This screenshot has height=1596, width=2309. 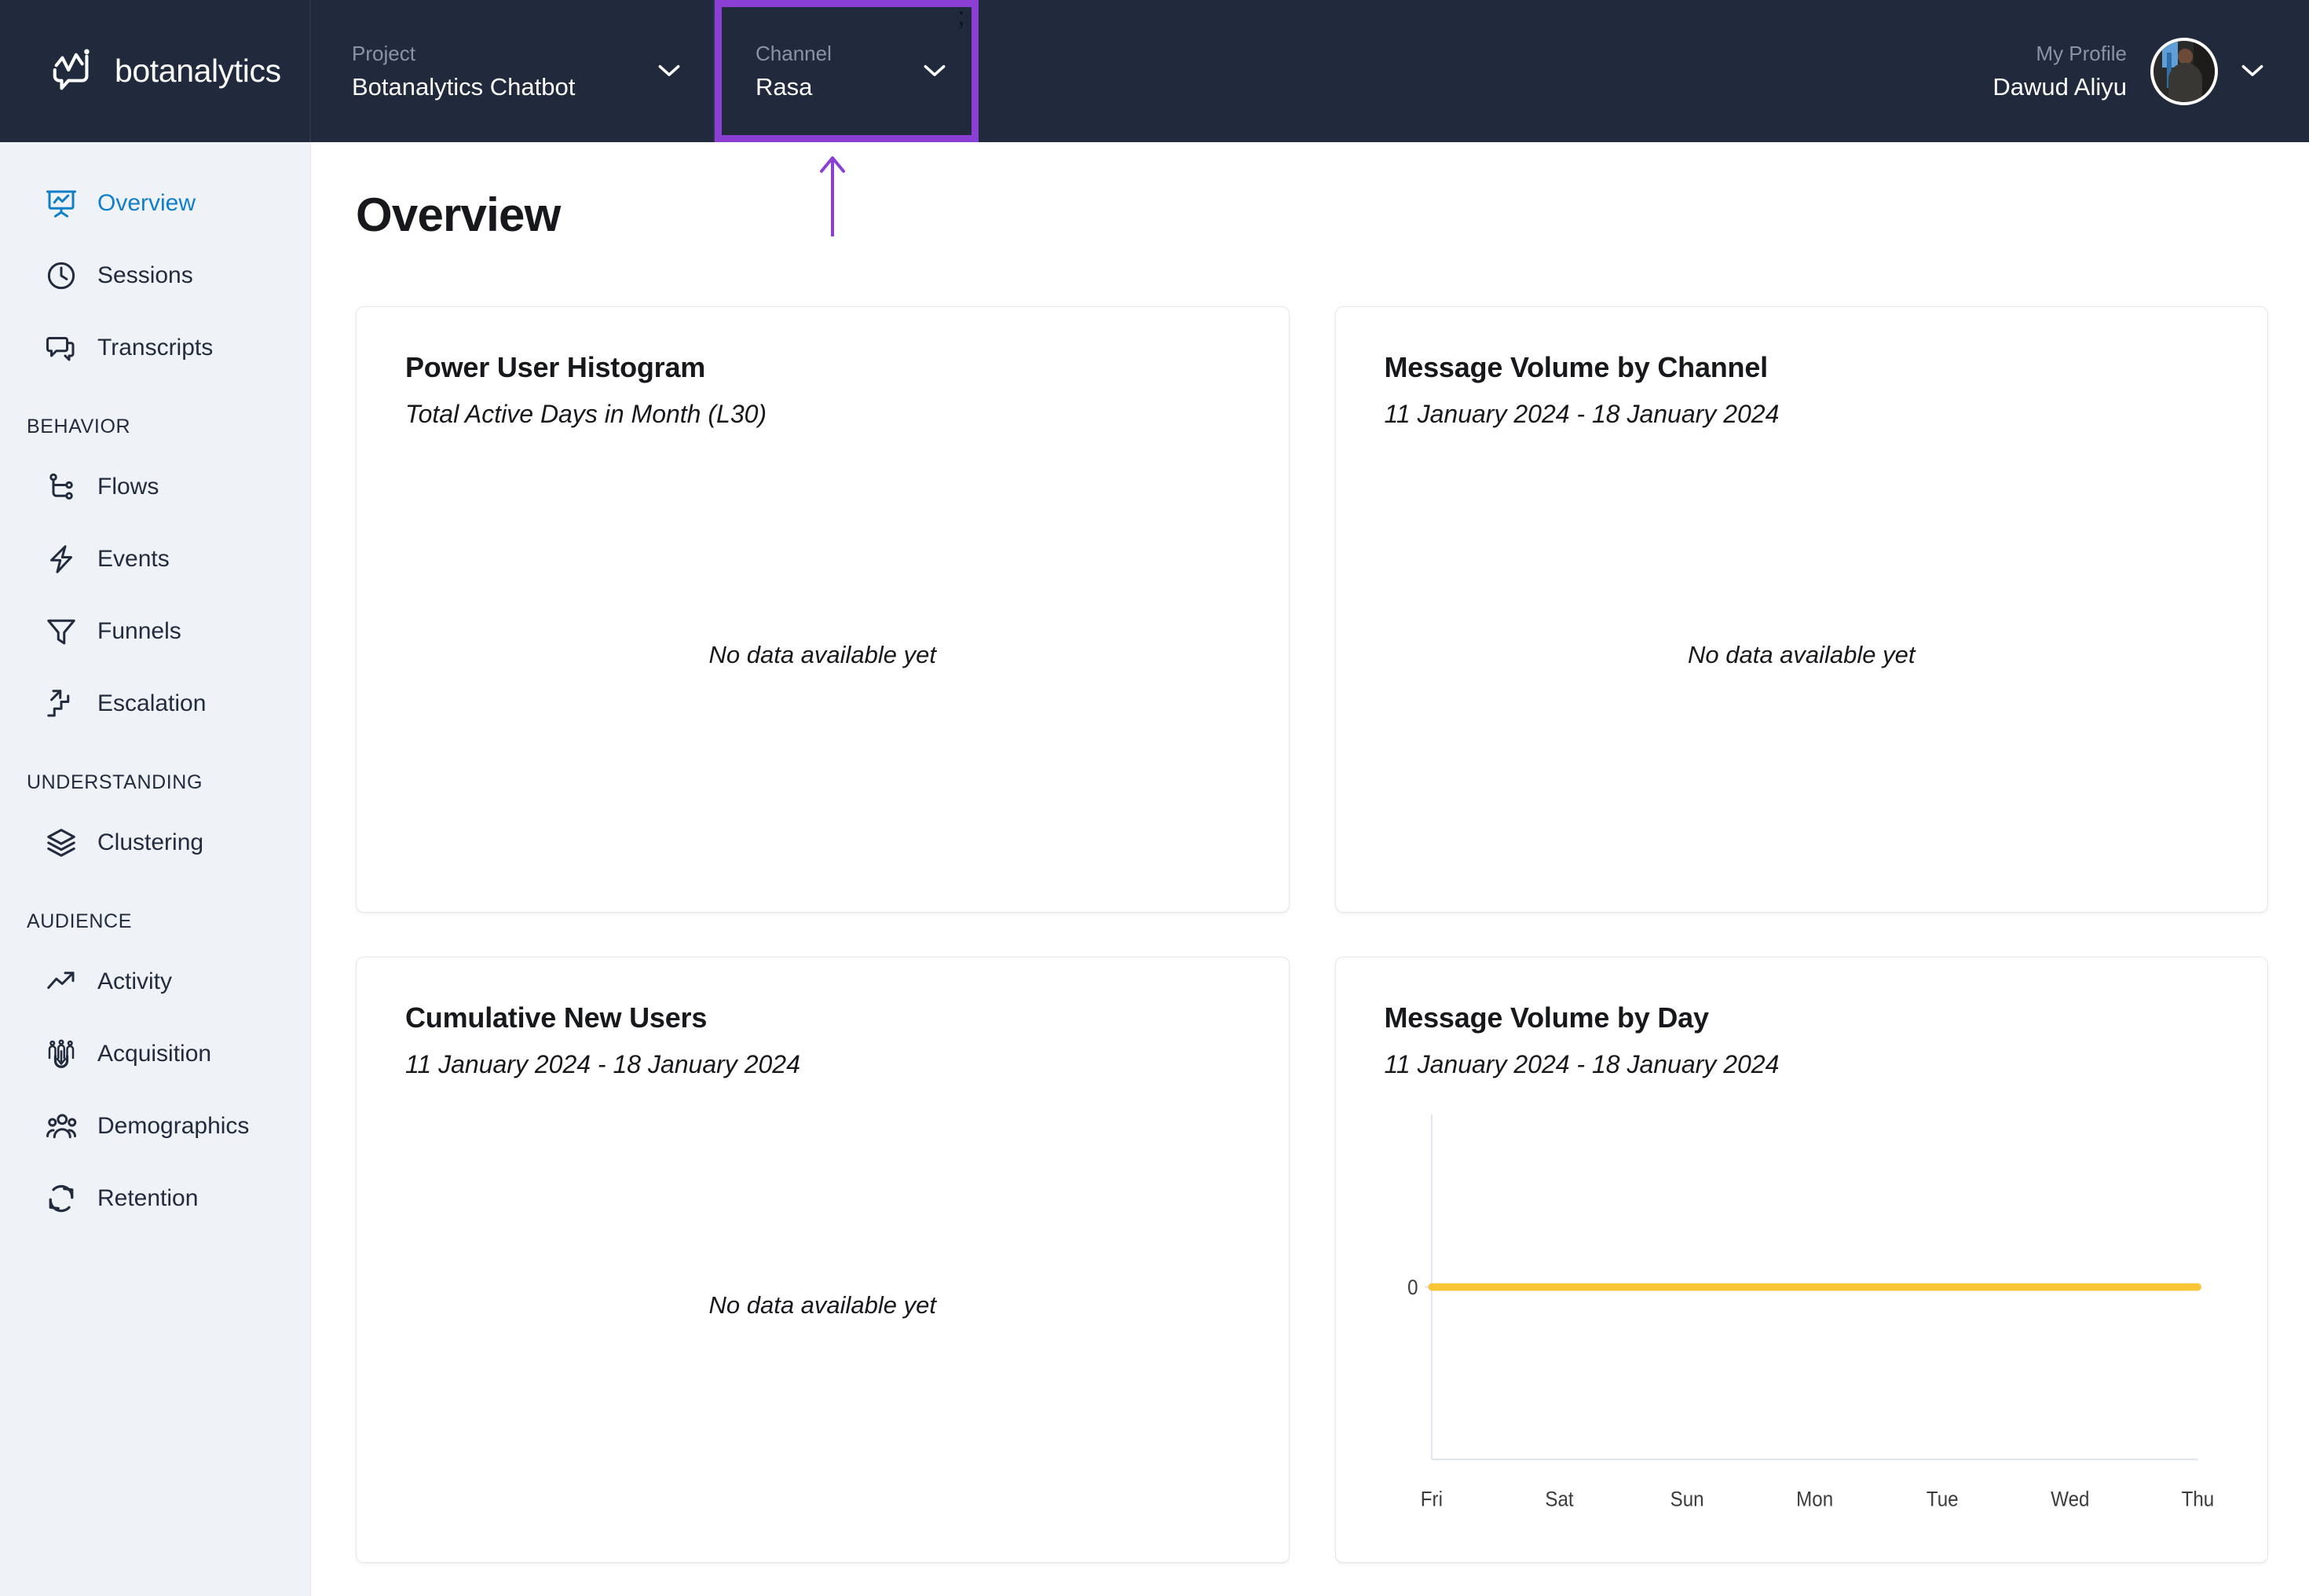 What do you see at coordinates (148, 1198) in the screenshot?
I see `sidebar-item-label: Retention` at bounding box center [148, 1198].